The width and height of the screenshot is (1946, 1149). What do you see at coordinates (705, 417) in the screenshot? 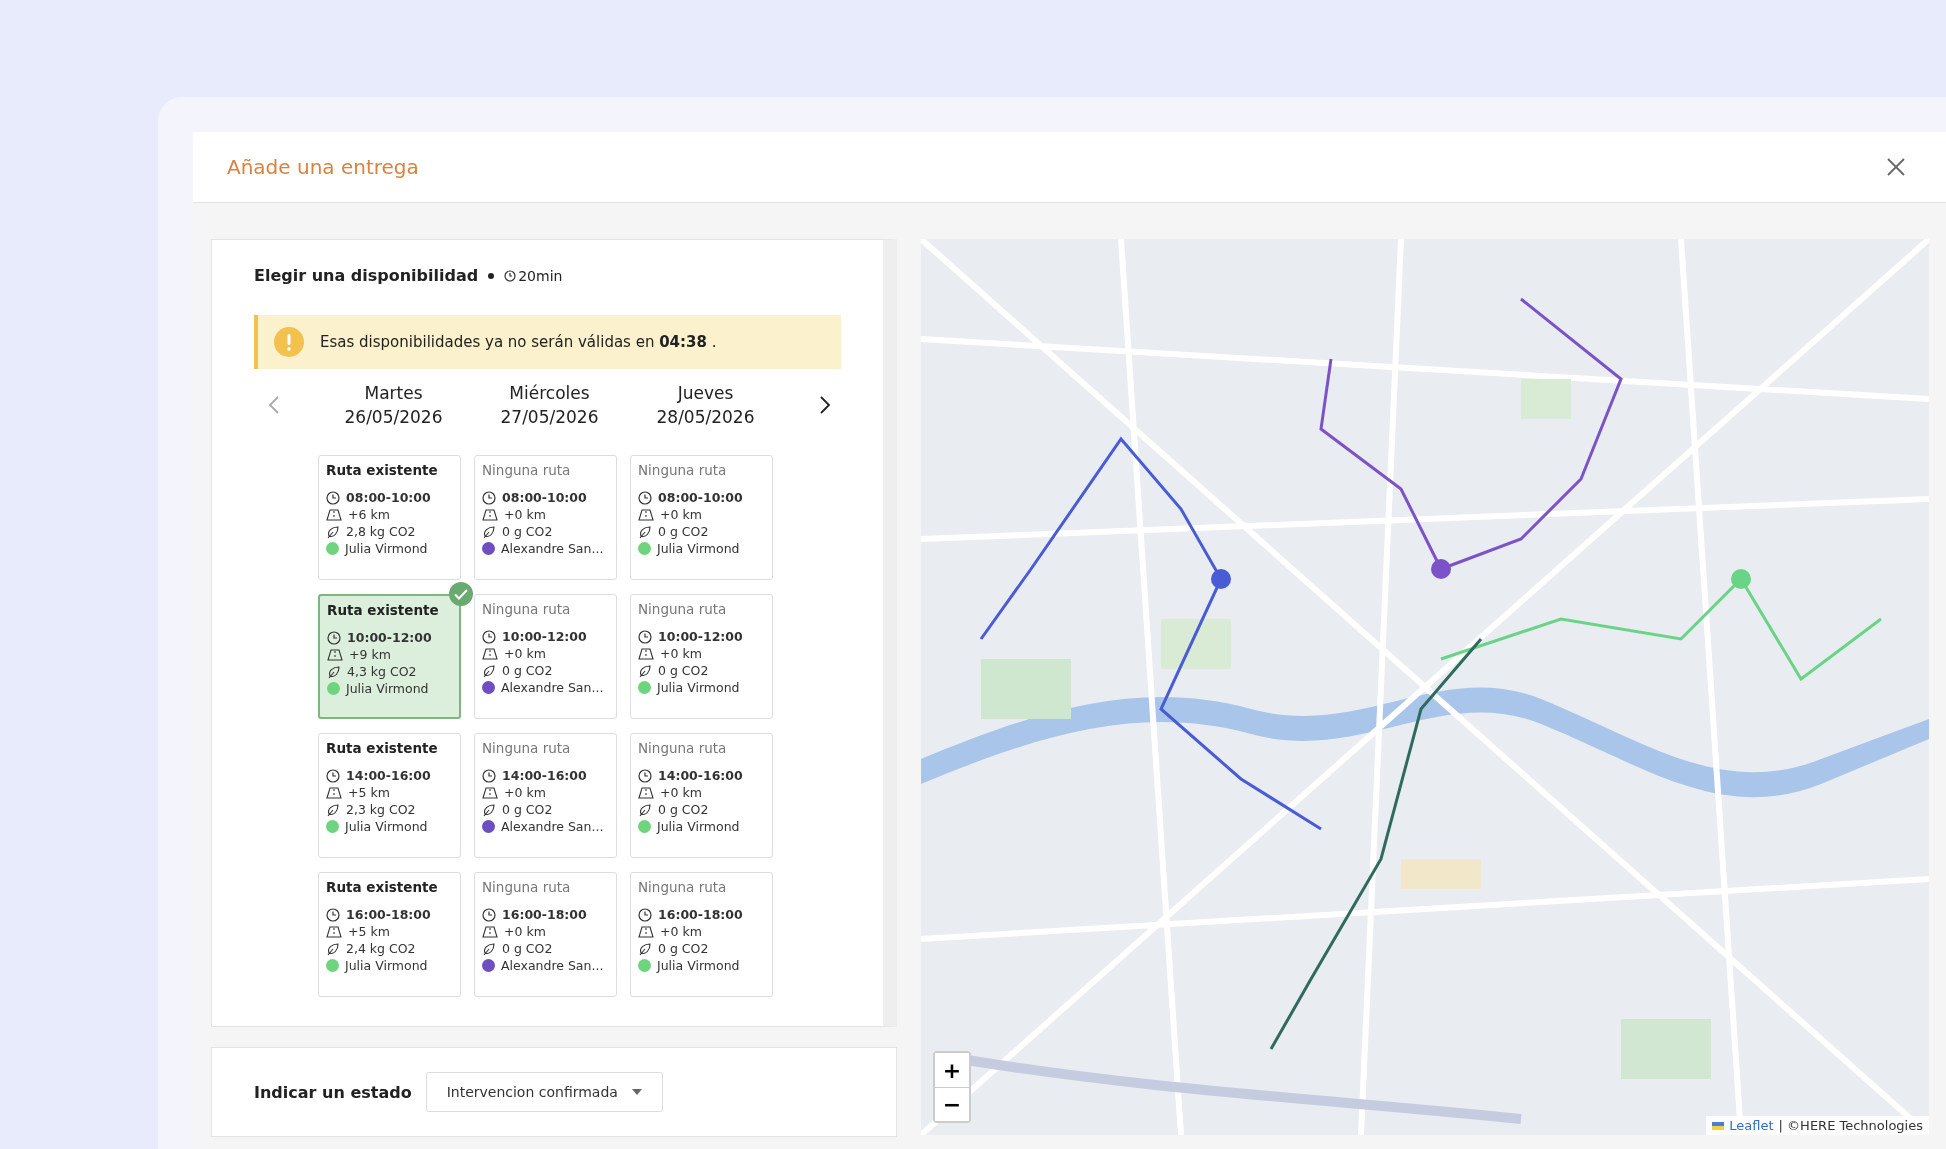
I see `day-date: 28/05/2026` at bounding box center [705, 417].